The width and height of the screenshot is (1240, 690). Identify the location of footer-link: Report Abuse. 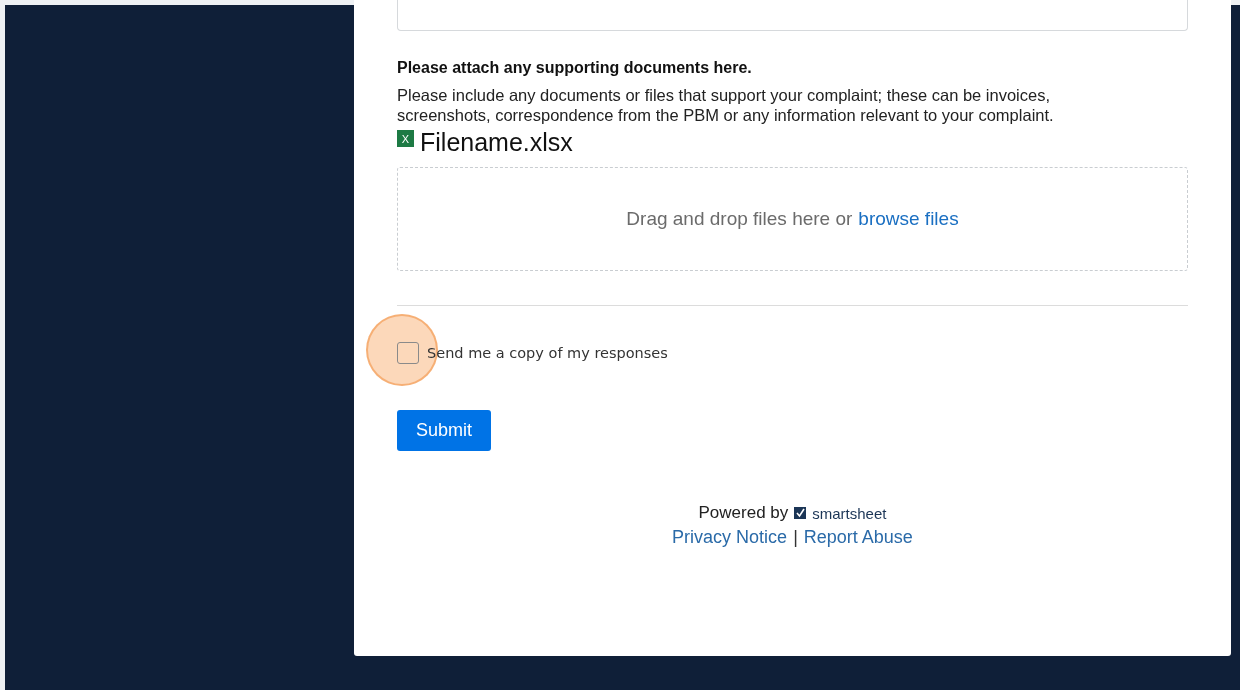
(858, 537).